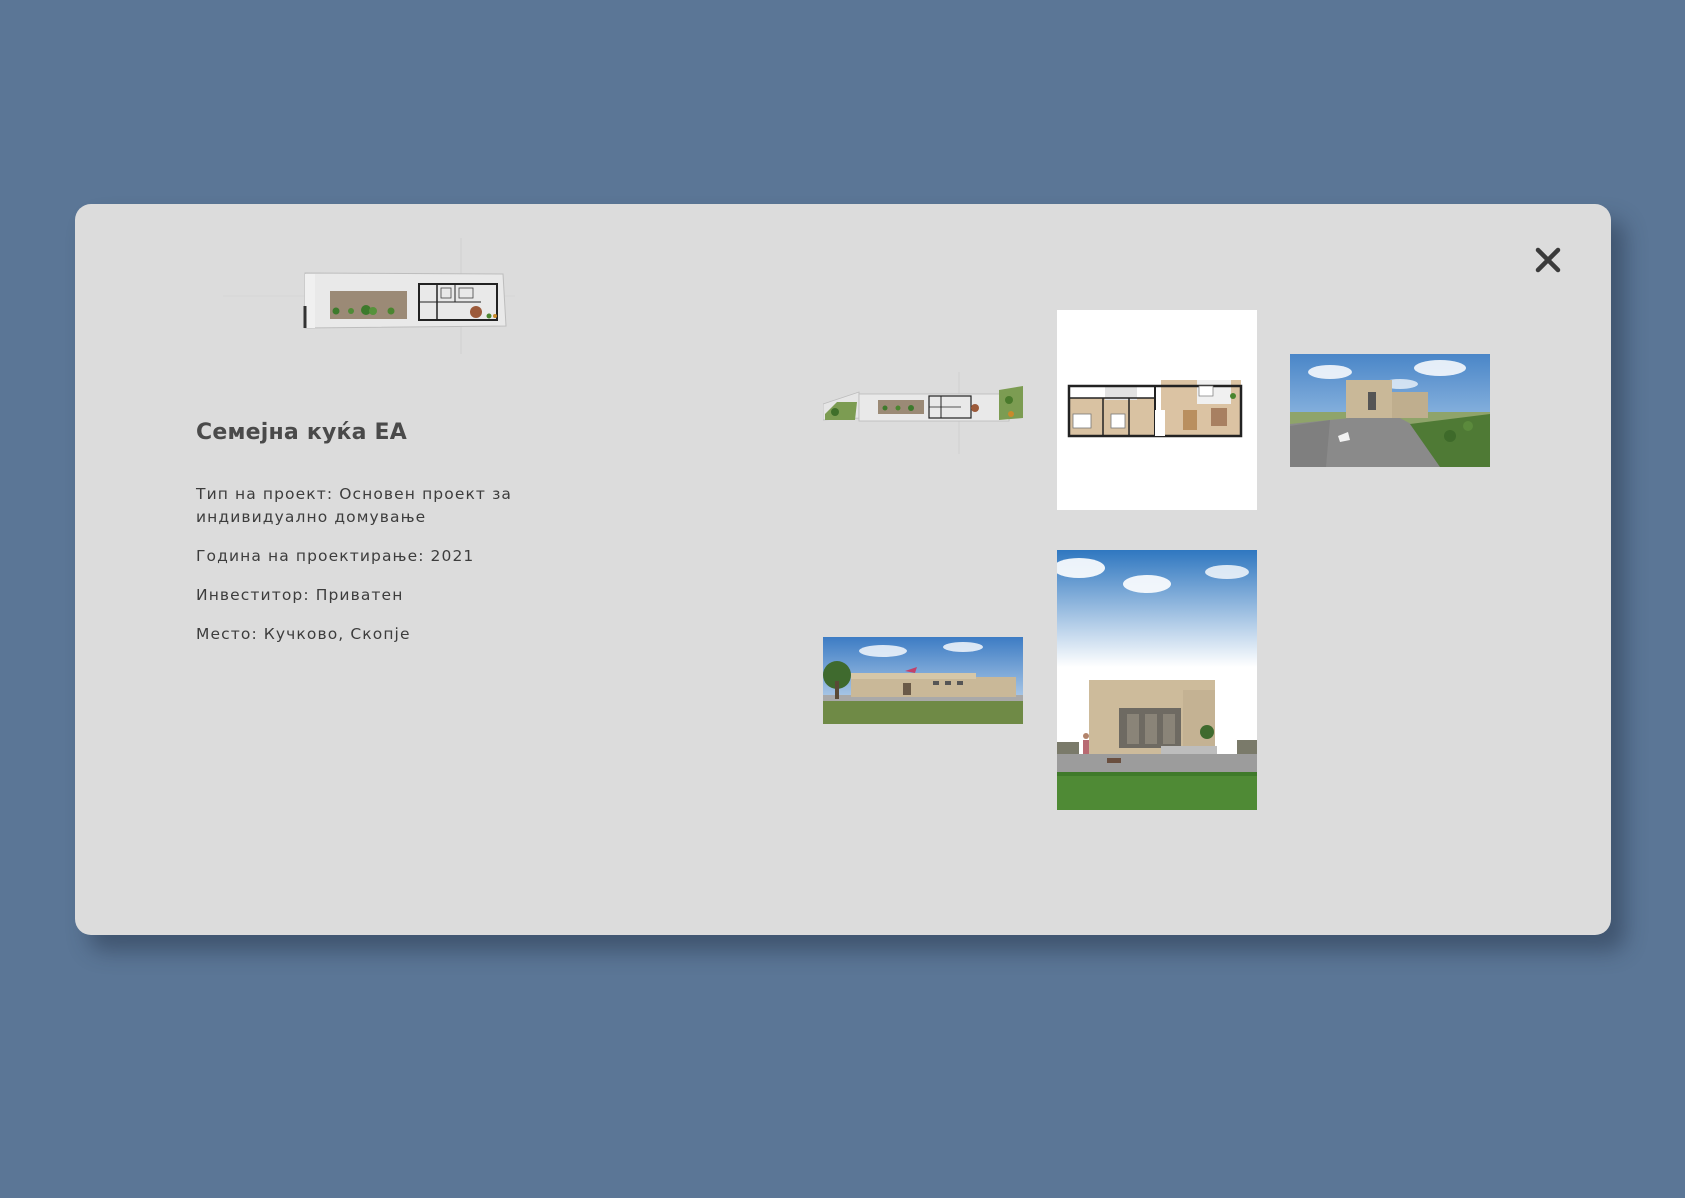 The image size is (1685, 1198). I want to click on project-title: Семејна куќа ЕА, so click(301, 432).